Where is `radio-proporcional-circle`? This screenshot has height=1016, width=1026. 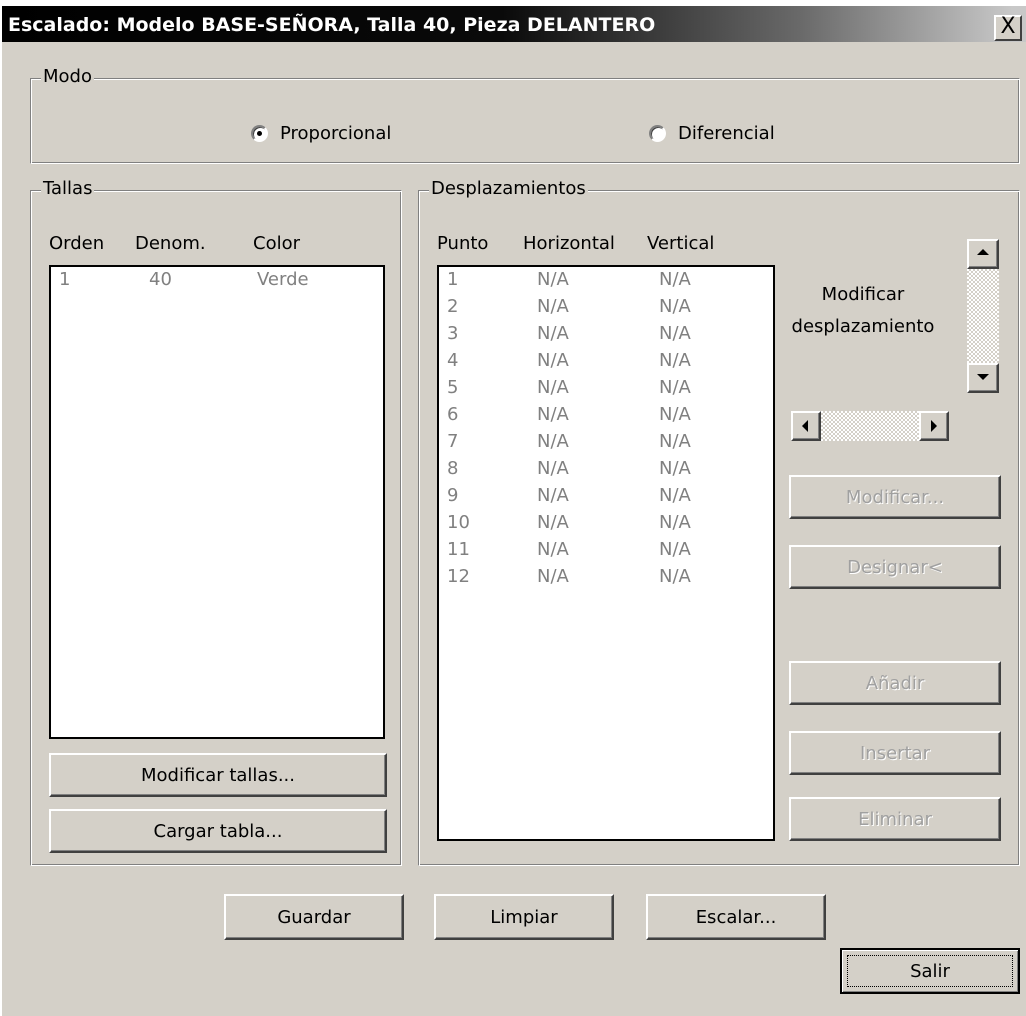
radio-proporcional-circle is located at coordinates (259, 133).